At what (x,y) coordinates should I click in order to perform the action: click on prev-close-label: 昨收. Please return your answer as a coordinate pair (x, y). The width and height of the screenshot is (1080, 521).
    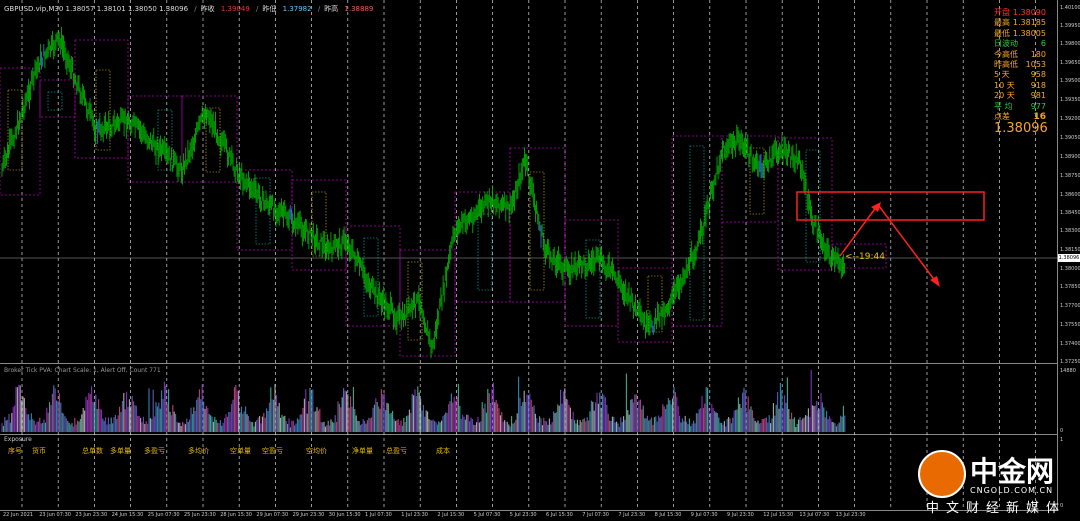
    Looking at the image, I should click on (207, 9).